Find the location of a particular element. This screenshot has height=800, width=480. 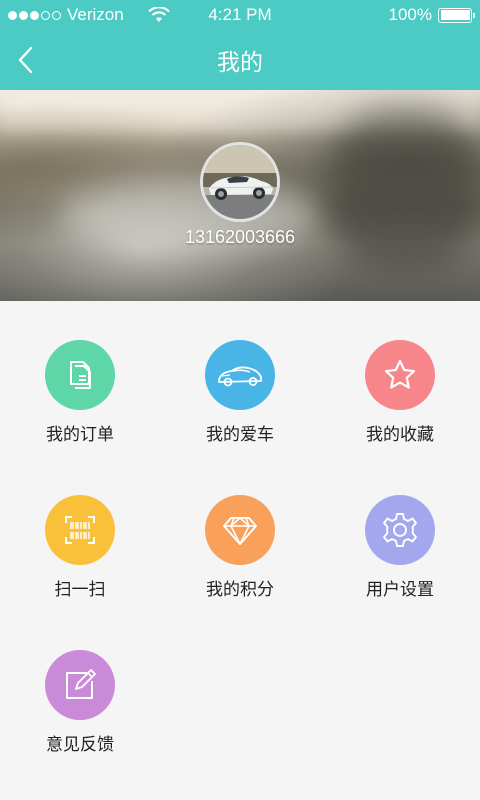

document-icon is located at coordinates (80, 375).